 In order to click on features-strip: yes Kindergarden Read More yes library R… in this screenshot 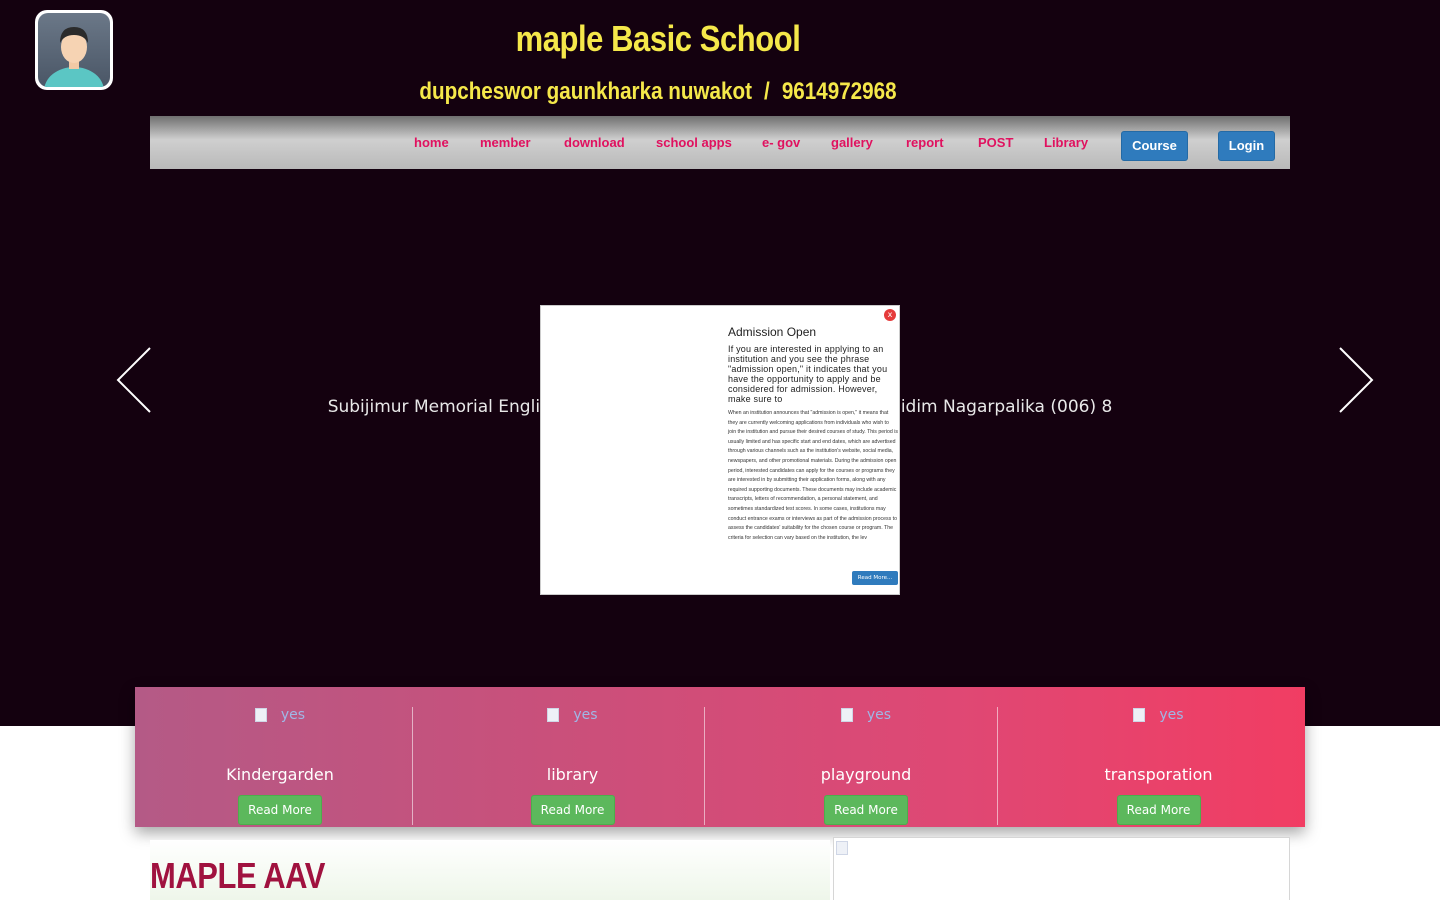, I will do `click(720, 757)`.